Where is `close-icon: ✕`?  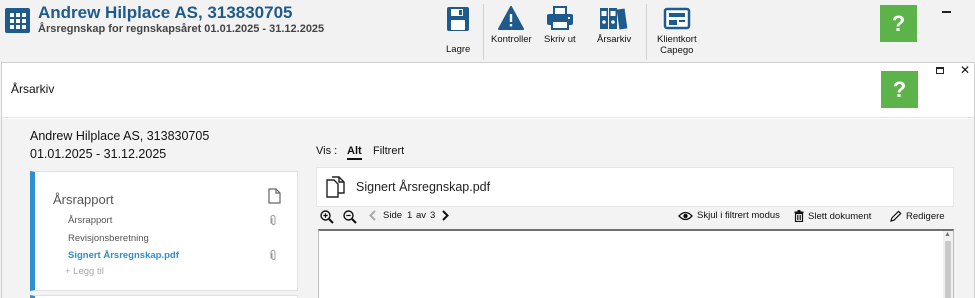 close-icon: ✕ is located at coordinates (965, 70).